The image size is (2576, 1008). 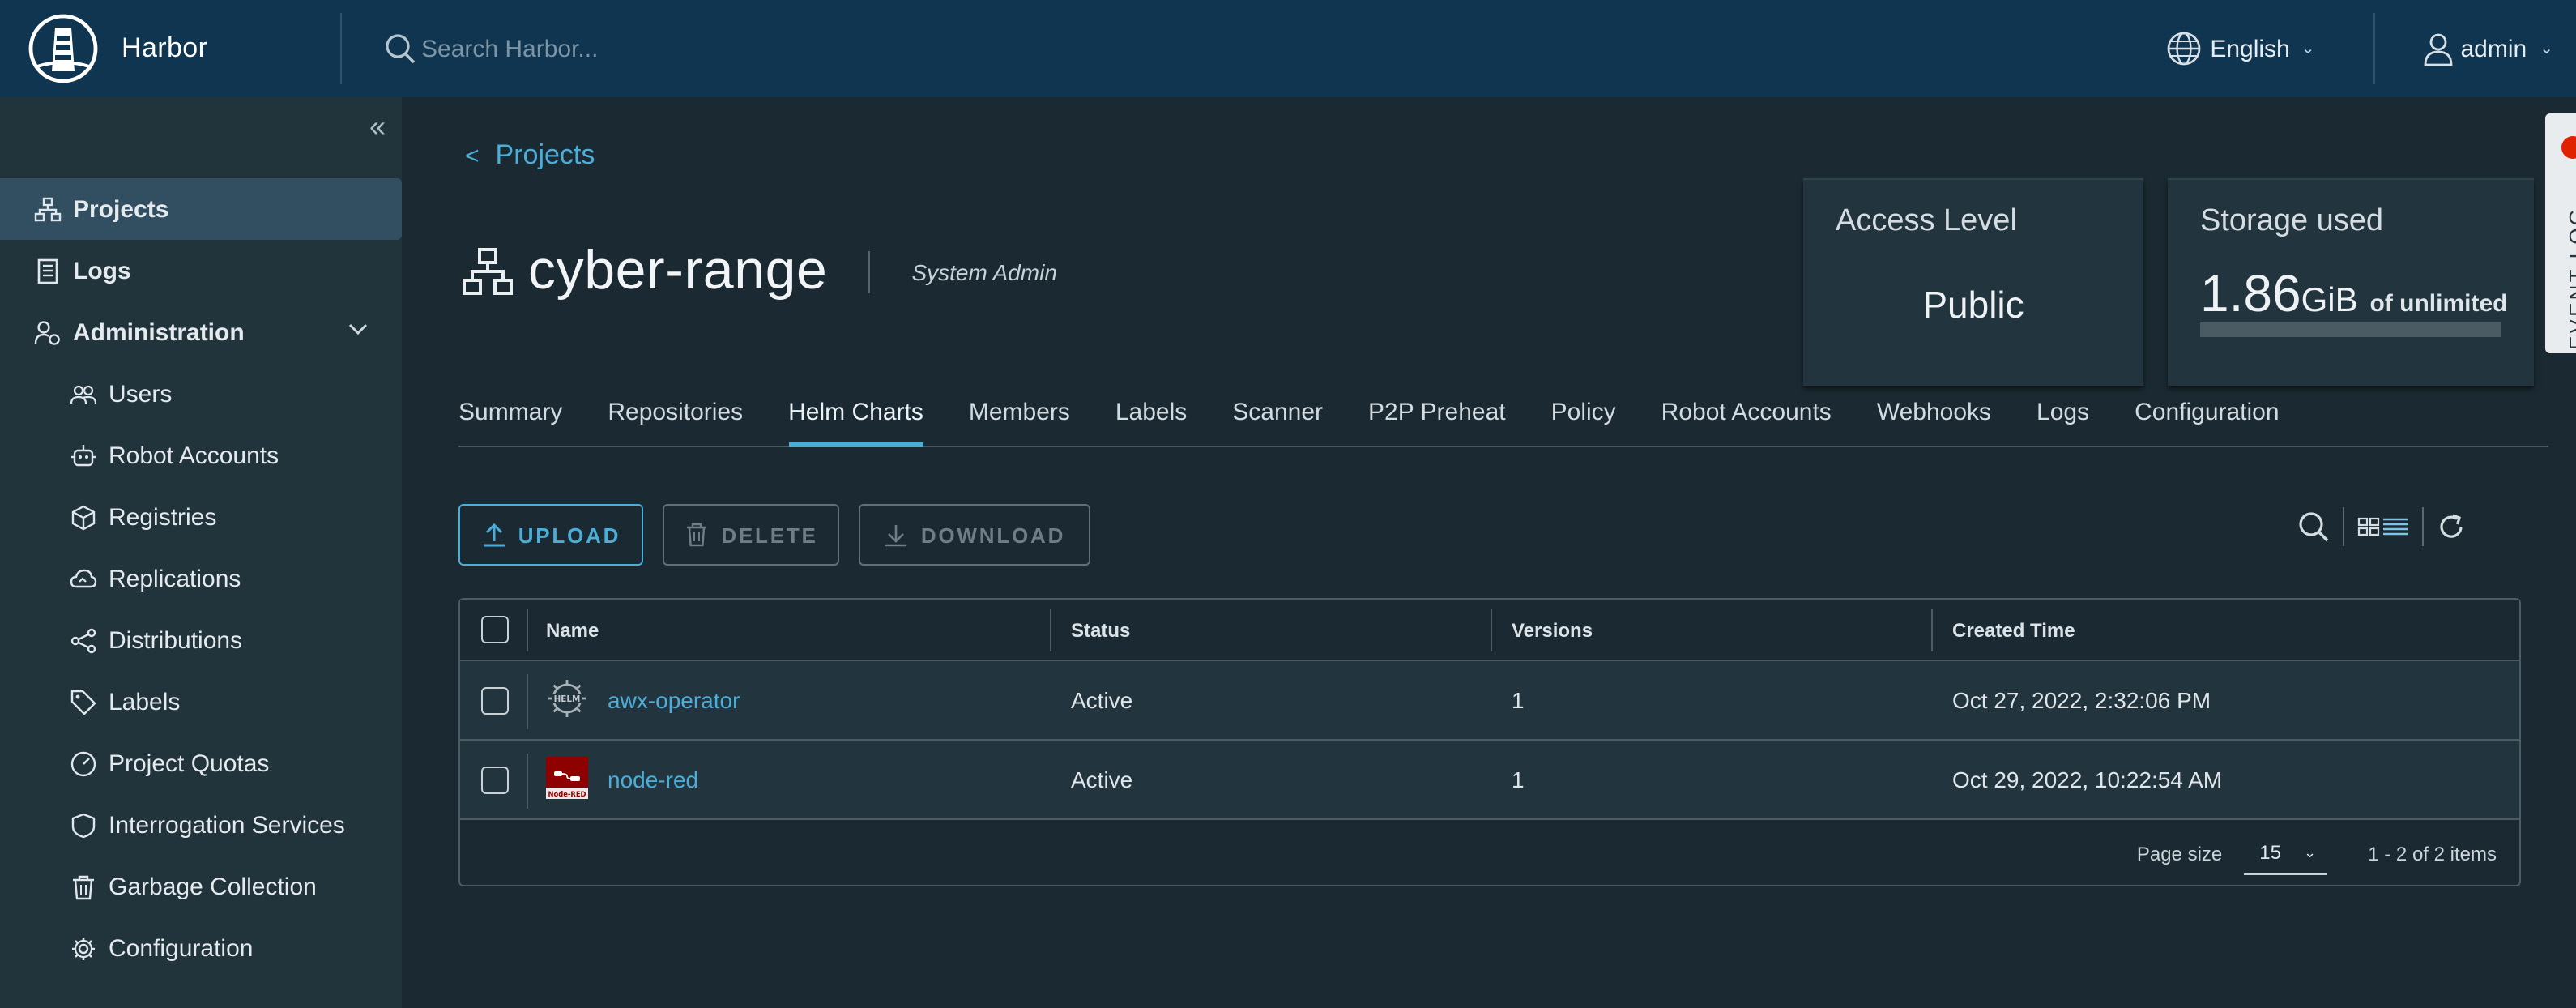 What do you see at coordinates (47, 332) in the screenshot?
I see `administration-icon` at bounding box center [47, 332].